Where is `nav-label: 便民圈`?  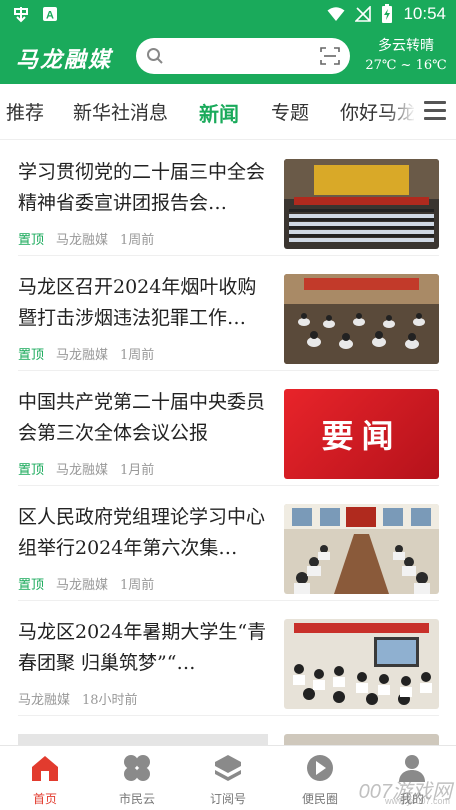
nav-label: 便民圈 is located at coordinates (319, 799).